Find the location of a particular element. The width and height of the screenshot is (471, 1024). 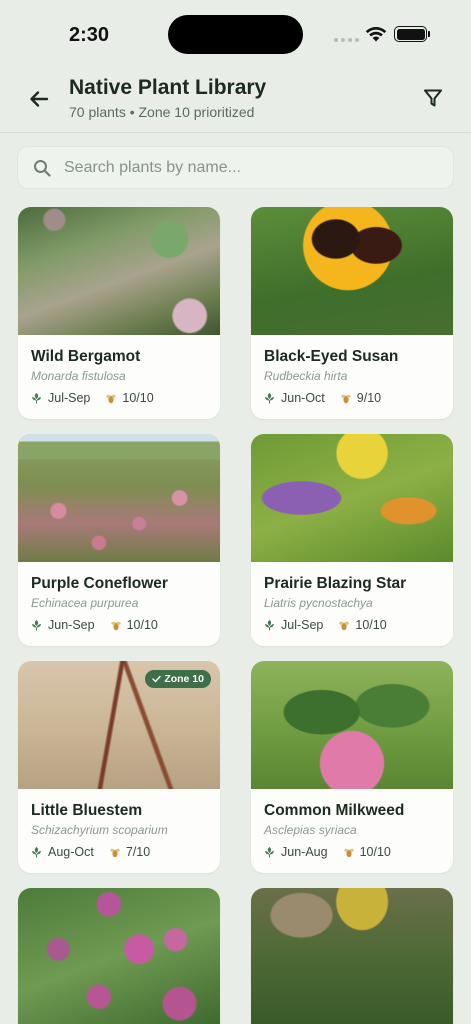

filter-button is located at coordinates (433, 98).